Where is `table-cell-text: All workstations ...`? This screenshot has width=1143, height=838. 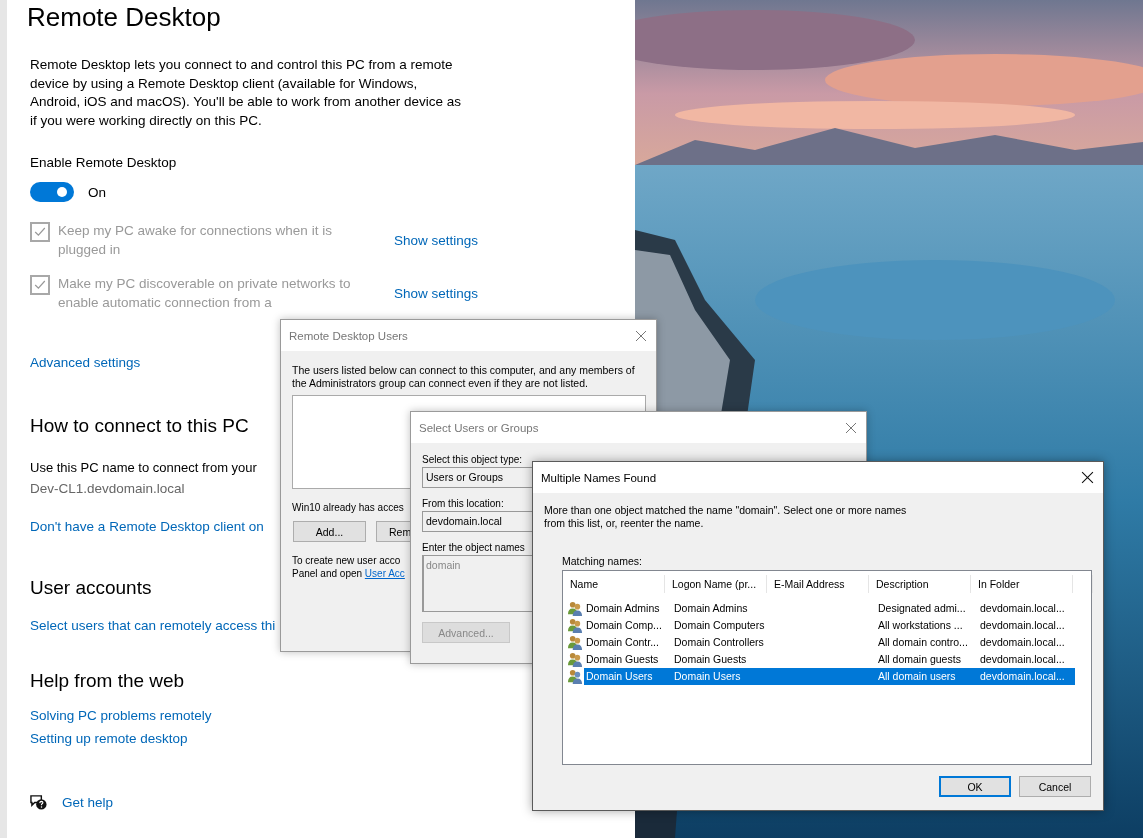 table-cell-text: All workstations ... is located at coordinates (920, 625).